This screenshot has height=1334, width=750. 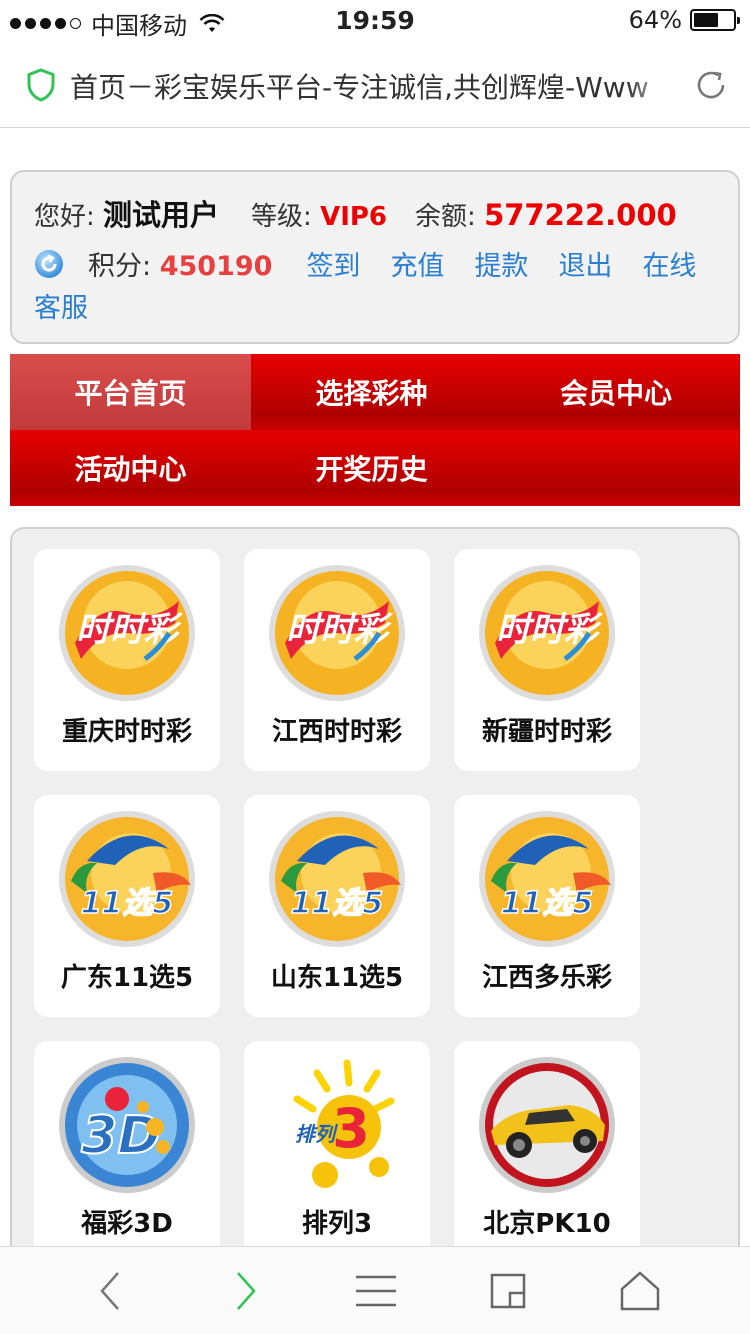 I want to click on nav-member-center: 会员中心, so click(x=616, y=392).